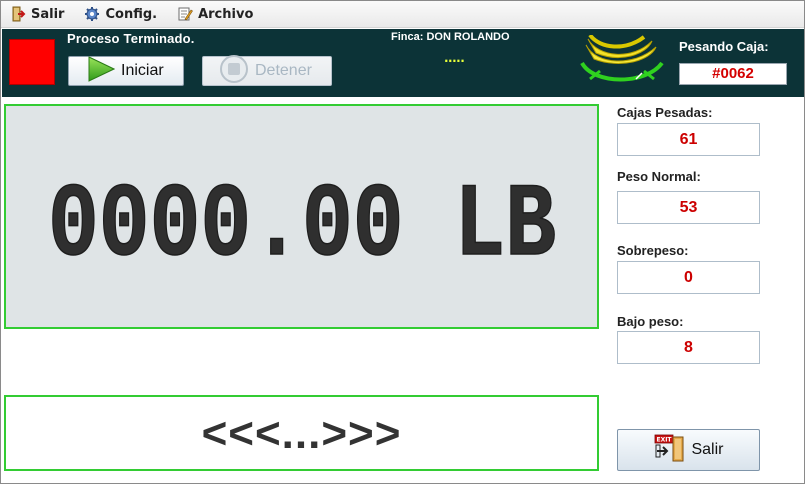 The image size is (805, 484). I want to click on exit-door-icon: EXIT, so click(669, 450).